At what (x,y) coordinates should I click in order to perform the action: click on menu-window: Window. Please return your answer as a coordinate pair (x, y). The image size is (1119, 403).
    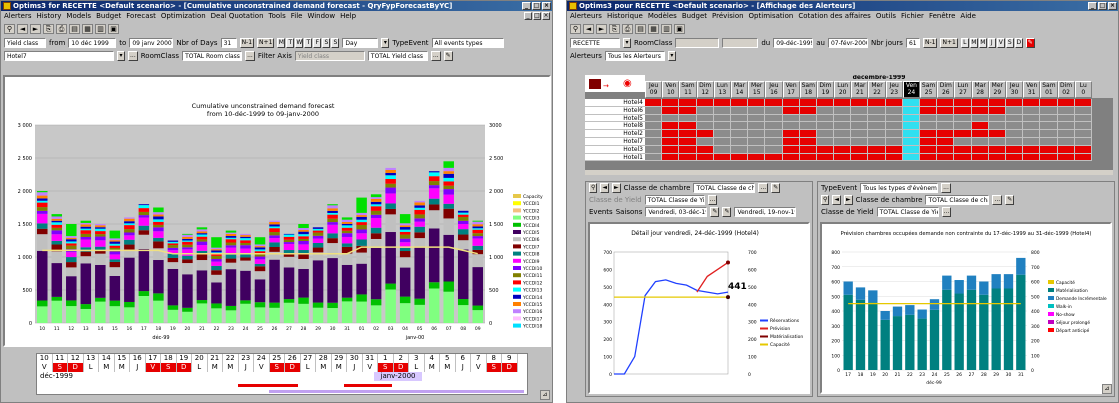
    Looking at the image, I should click on (321, 16).